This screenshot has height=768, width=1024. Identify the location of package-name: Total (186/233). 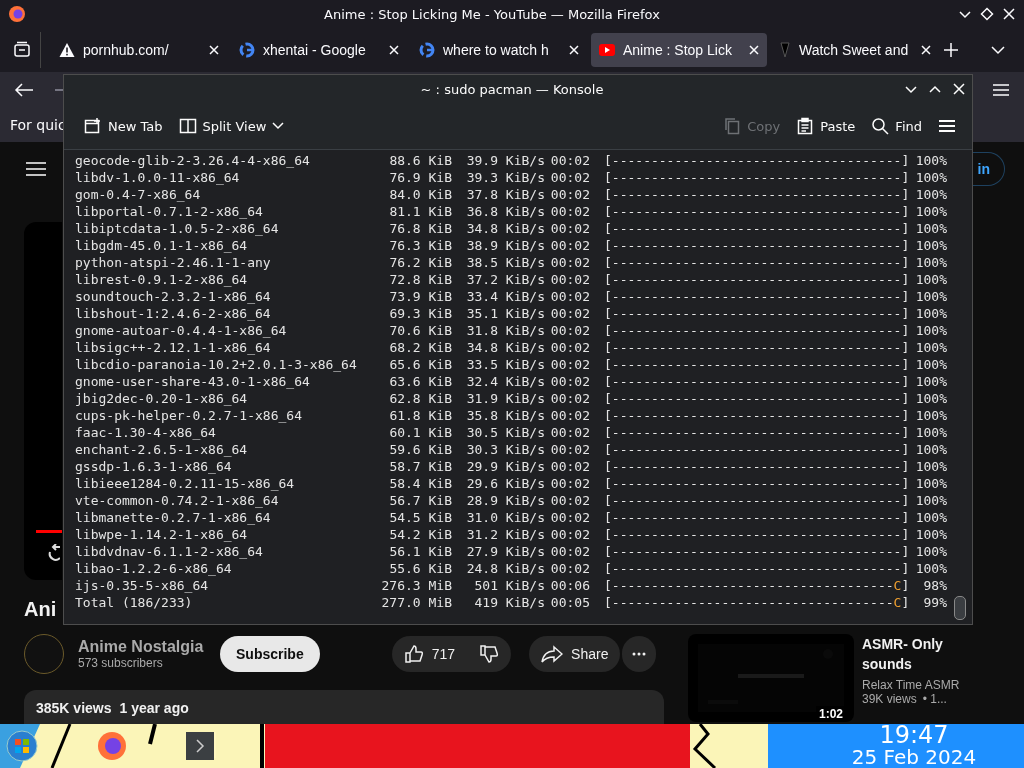
(134, 602).